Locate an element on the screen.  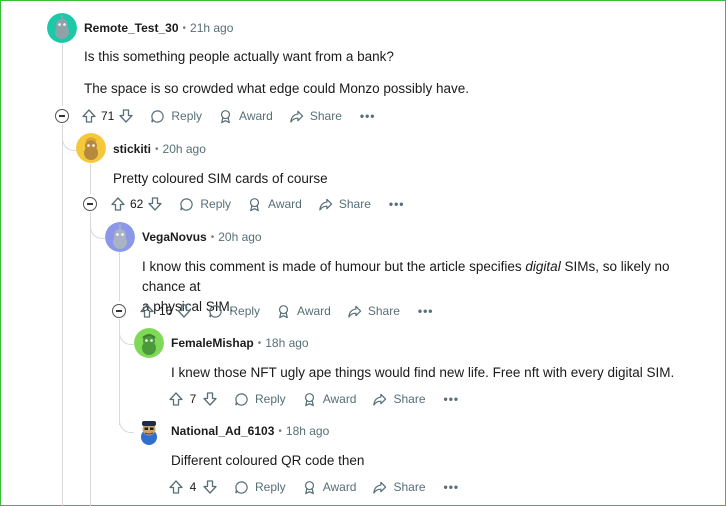
comment-meta: FemaleMishap • 18h ago is located at coordinates (240, 343).